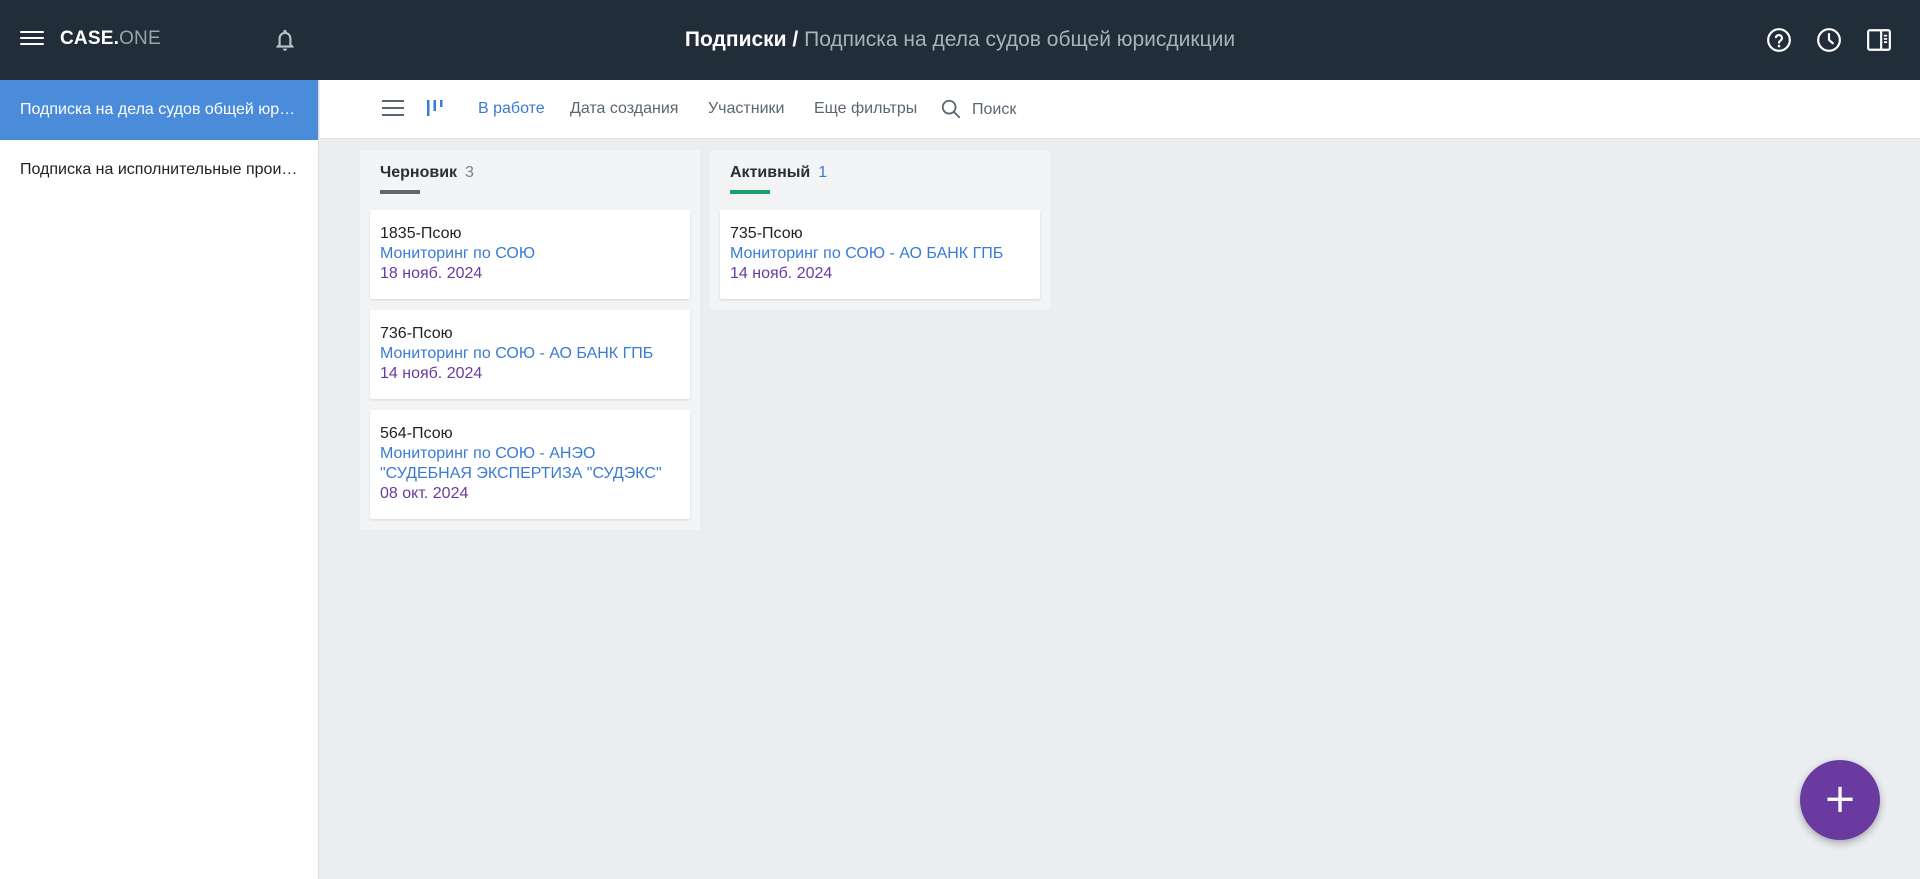 This screenshot has width=1920, height=879. I want to click on filter-in-progress: В работе, so click(511, 109).